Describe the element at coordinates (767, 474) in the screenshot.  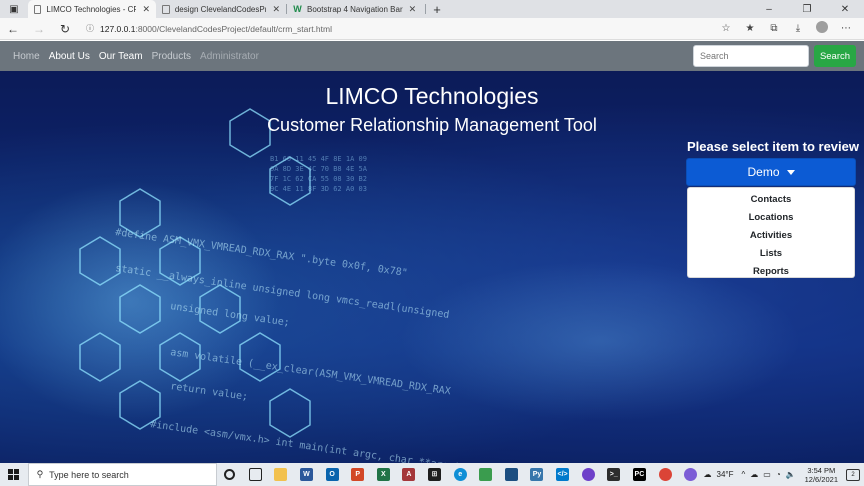
I see `battery-icon: ▭` at that location.